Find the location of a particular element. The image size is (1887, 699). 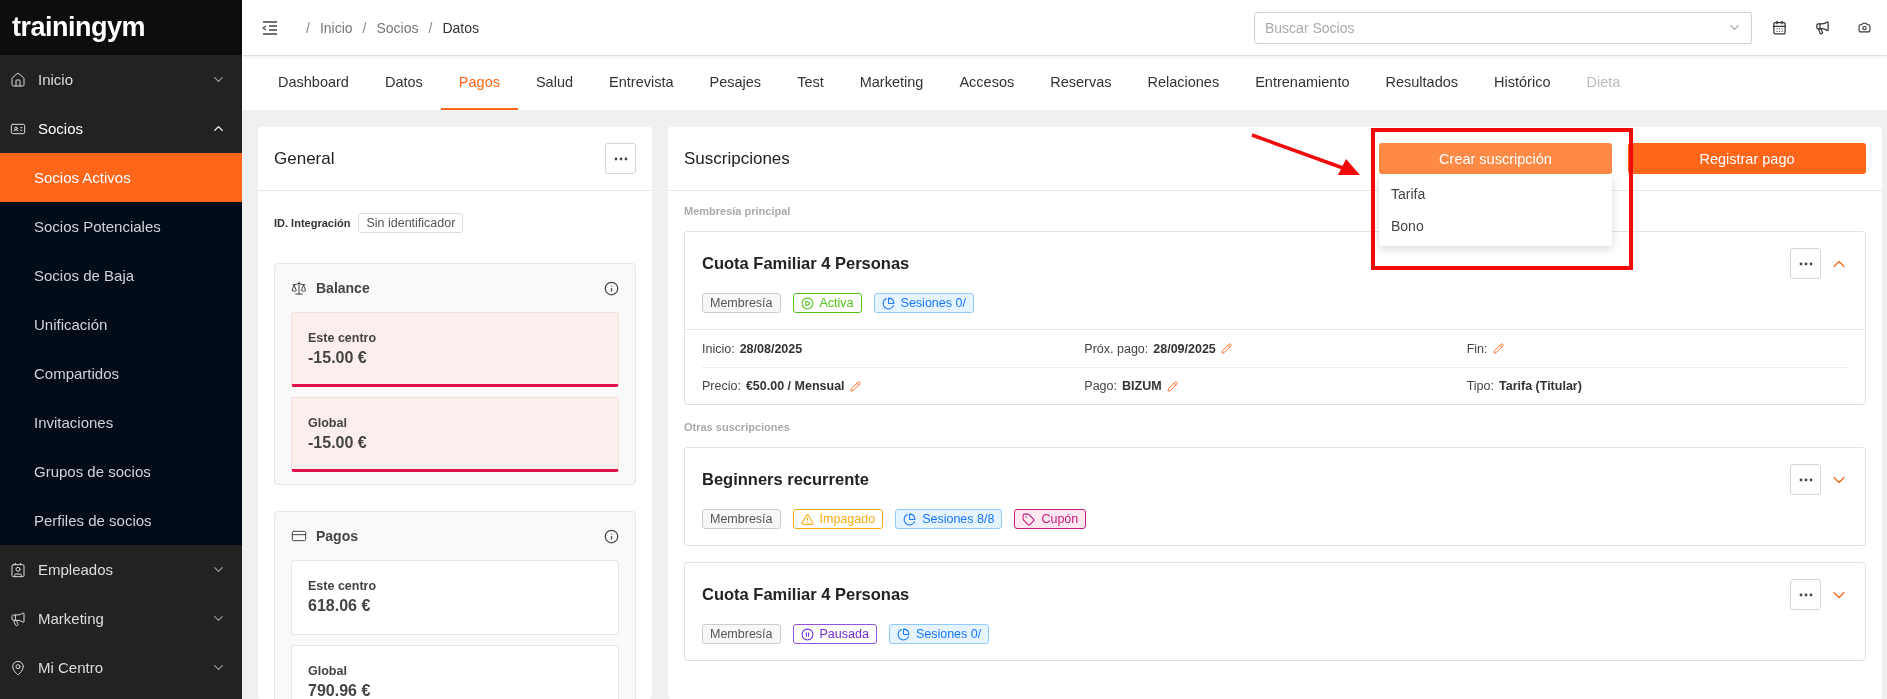

detail-label: Precio: is located at coordinates (721, 386).